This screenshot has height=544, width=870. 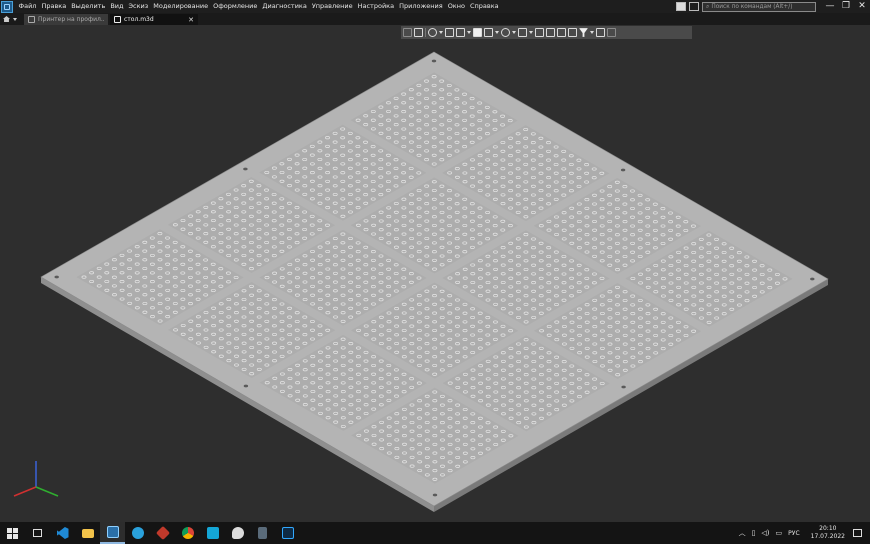 What do you see at coordinates (752, 6) in the screenshot?
I see `command-search-placeholder: Поиск по командам (Alt+/)` at bounding box center [752, 6].